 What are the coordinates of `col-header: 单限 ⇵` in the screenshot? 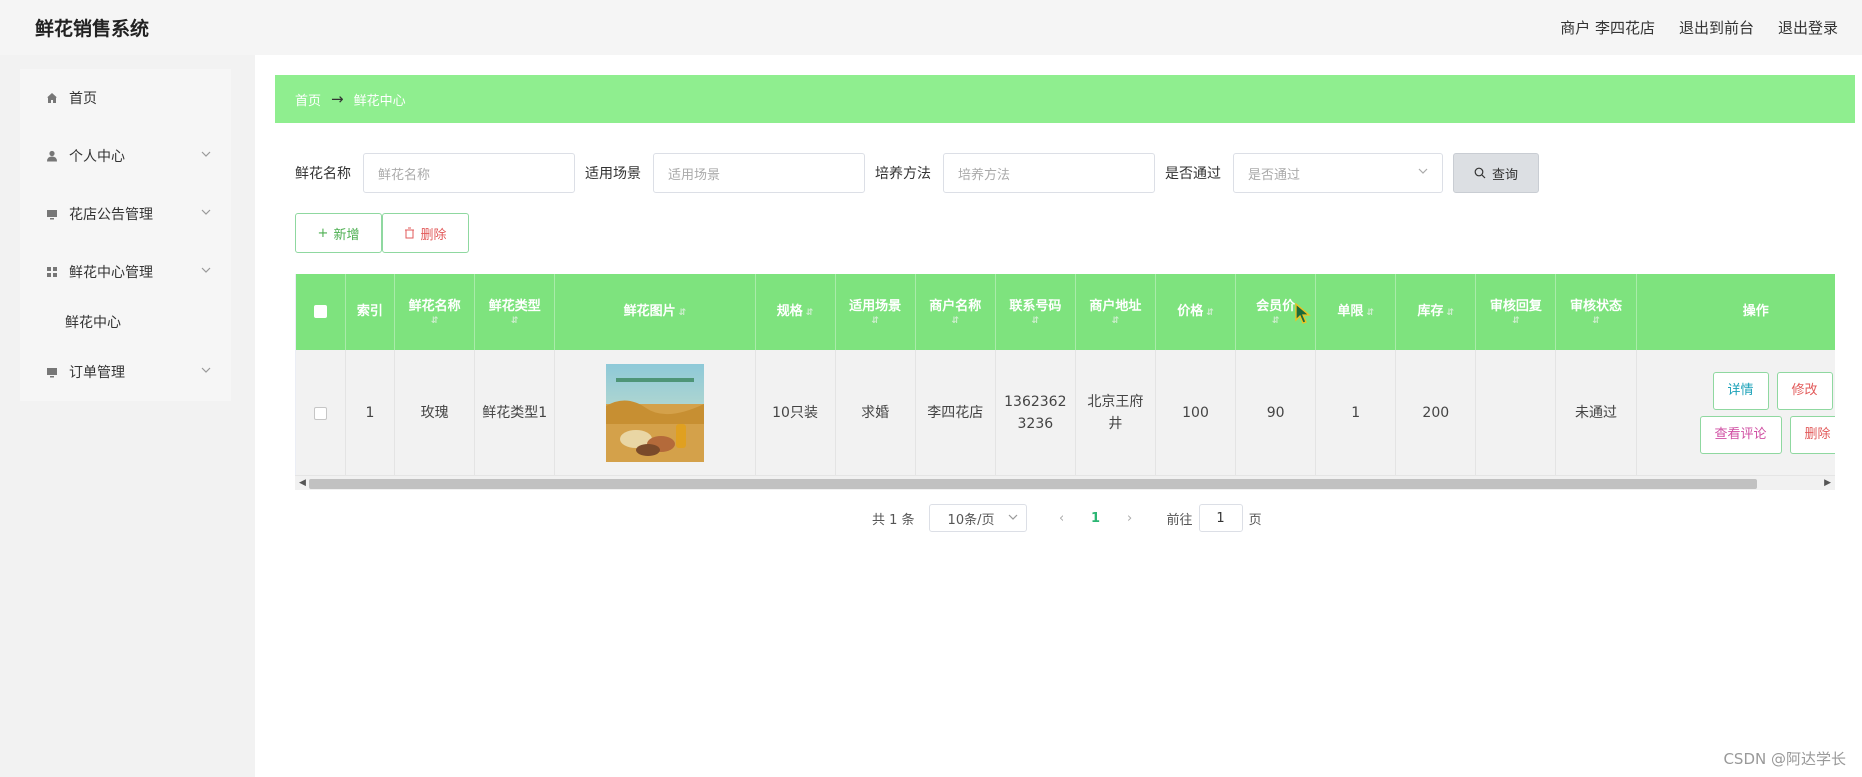 It's located at (1356, 312).